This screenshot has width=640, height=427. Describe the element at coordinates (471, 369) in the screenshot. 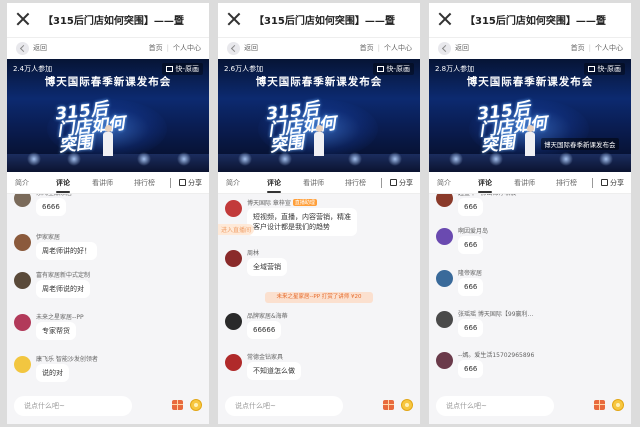

I see `comment-text: 666` at that location.